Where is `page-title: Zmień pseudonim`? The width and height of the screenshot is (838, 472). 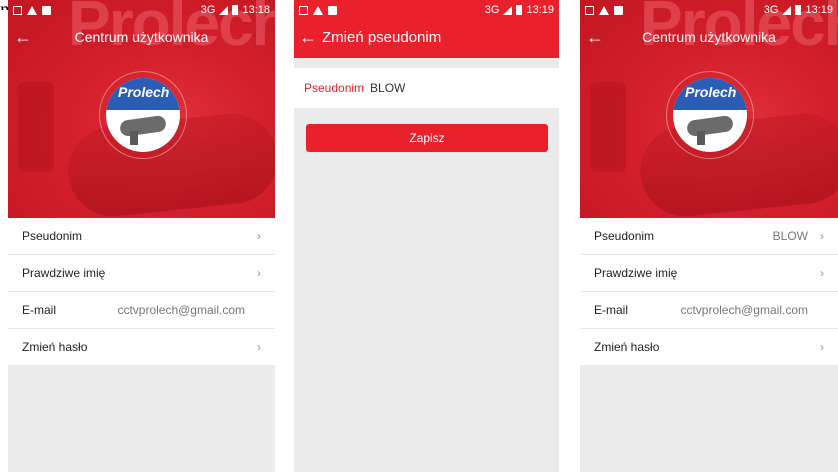
page-title: Zmień pseudonim is located at coordinates (382, 37).